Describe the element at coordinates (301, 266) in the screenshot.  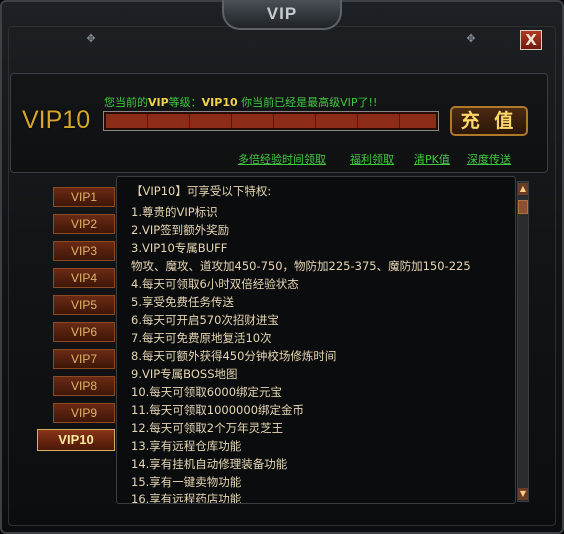
I see `privilege-item: 物攻、魔攻、道攻加450-750，物防加225-375、魔防加150-225` at that location.